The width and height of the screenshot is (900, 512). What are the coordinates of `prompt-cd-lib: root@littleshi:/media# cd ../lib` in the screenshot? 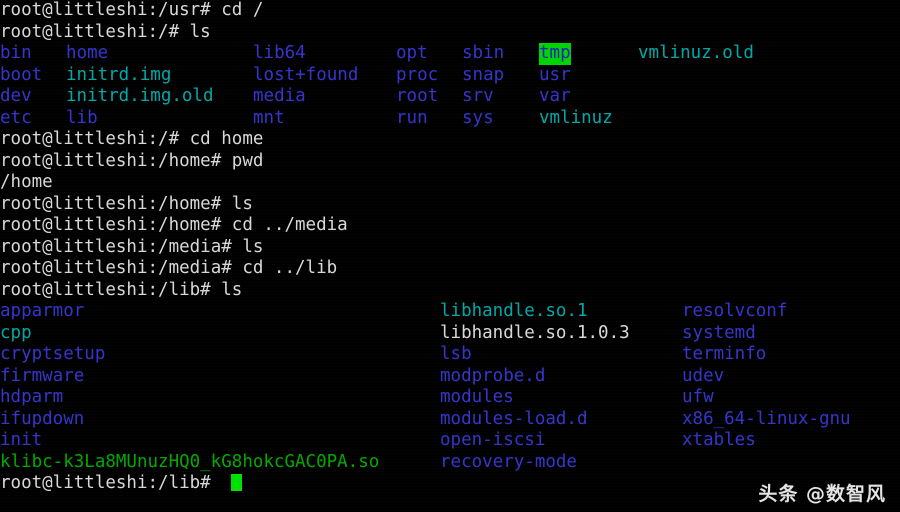 It's located at (450, 269).